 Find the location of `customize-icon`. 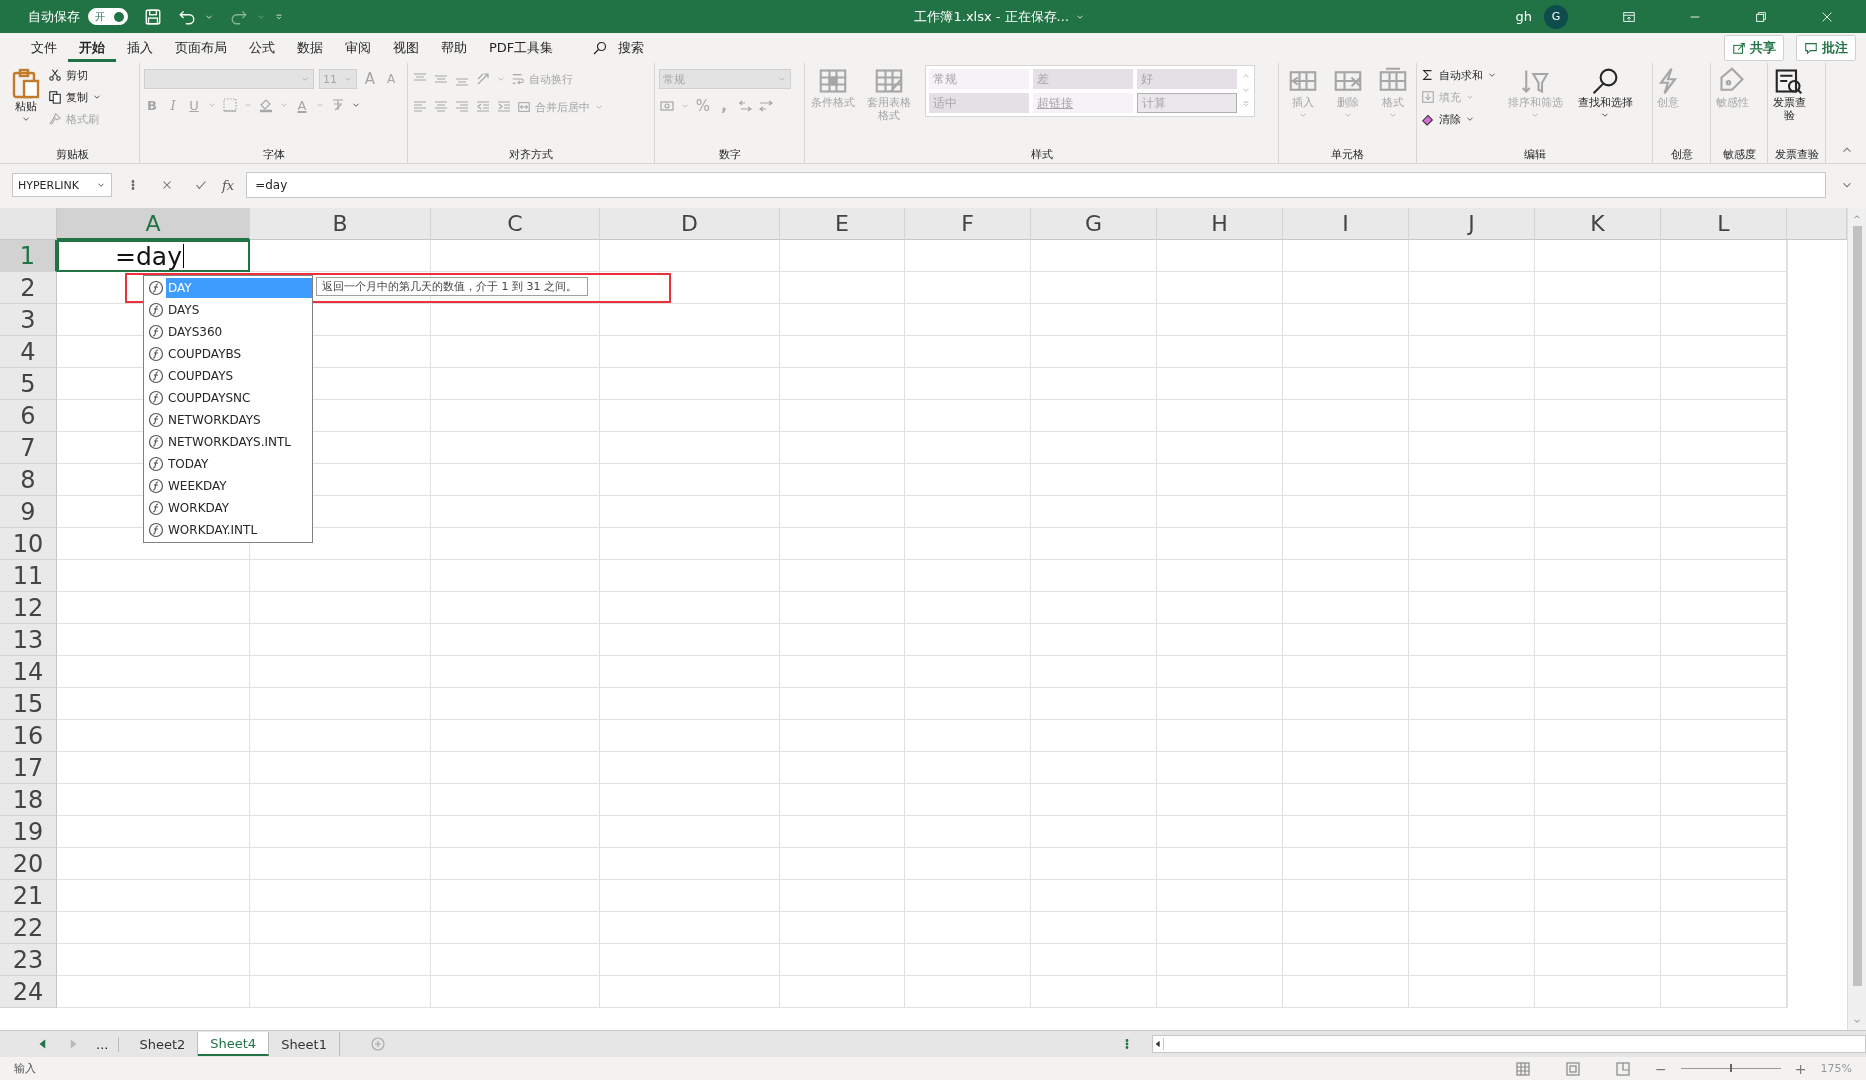

customize-icon is located at coordinates (279, 16).